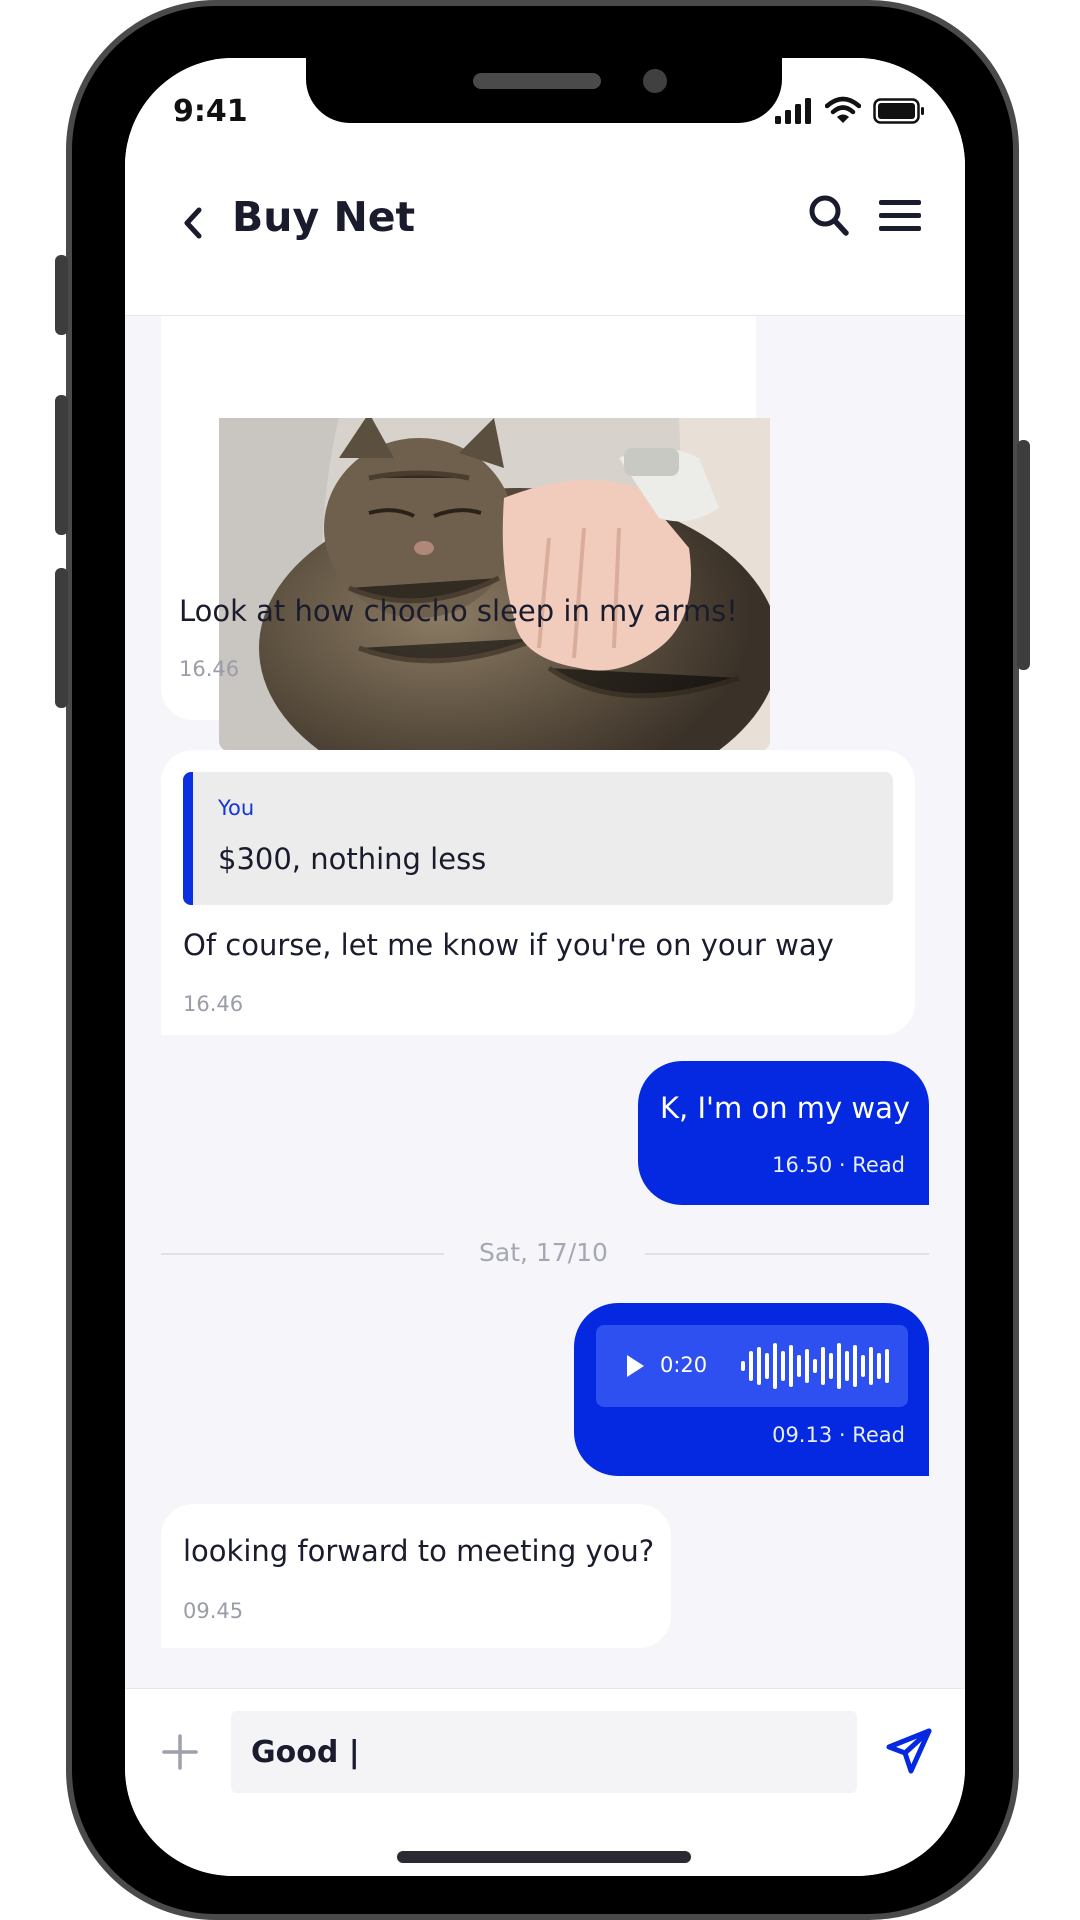 The width and height of the screenshot is (1080, 1920). Describe the element at coordinates (61, 465) in the screenshot. I see `volume-up-button` at that location.